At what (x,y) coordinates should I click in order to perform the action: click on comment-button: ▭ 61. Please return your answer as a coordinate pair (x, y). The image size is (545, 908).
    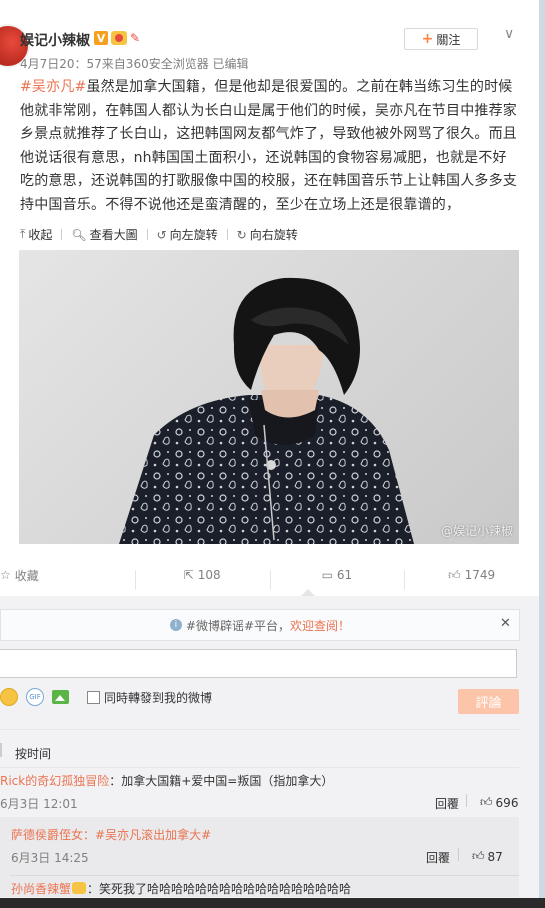
    Looking at the image, I should click on (337, 579).